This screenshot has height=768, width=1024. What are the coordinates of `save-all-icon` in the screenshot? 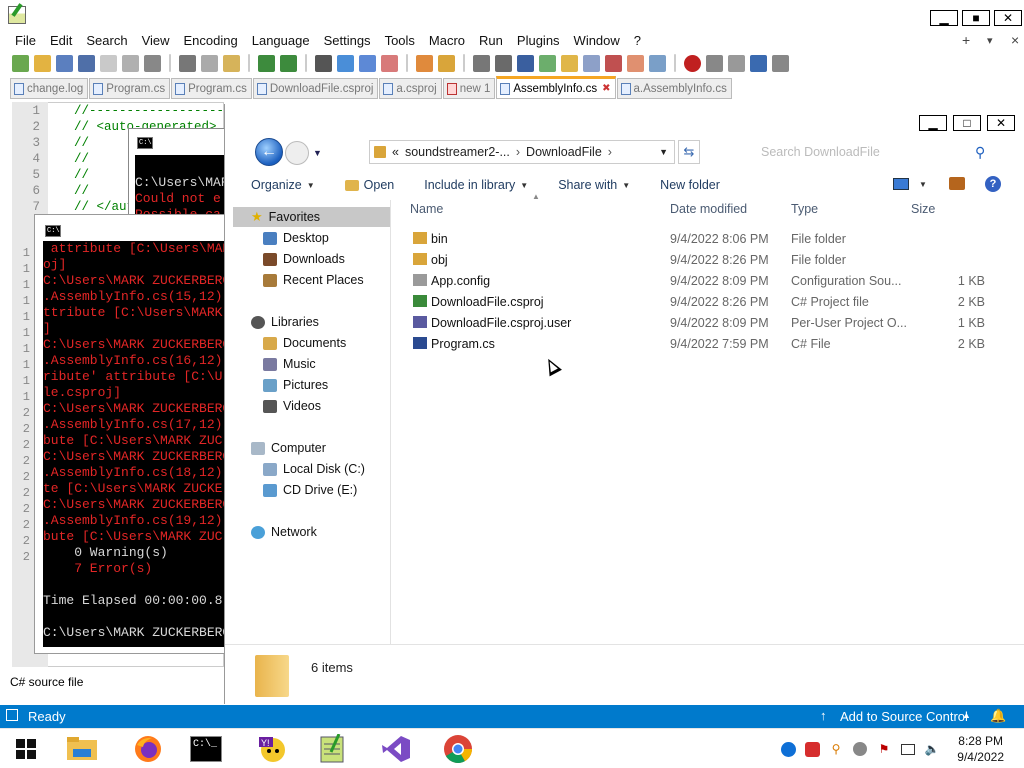 It's located at (86, 63).